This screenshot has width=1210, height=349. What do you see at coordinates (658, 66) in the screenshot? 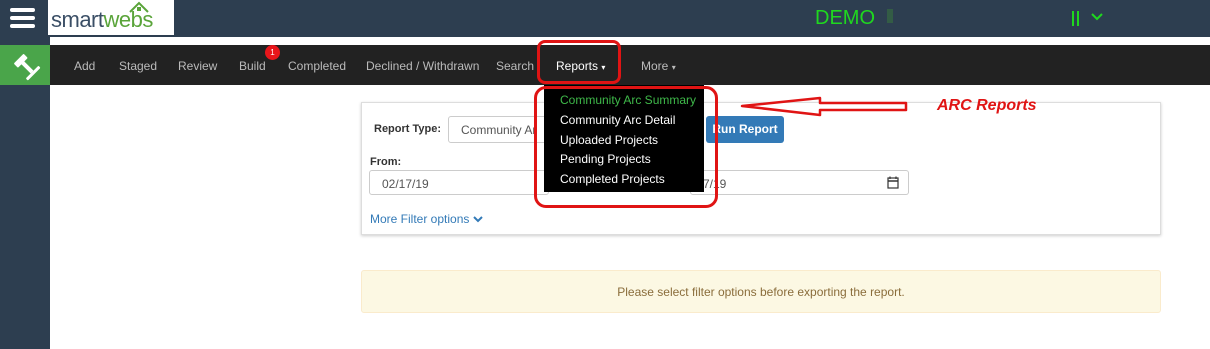
I see `nav-more: More ▾` at bounding box center [658, 66].